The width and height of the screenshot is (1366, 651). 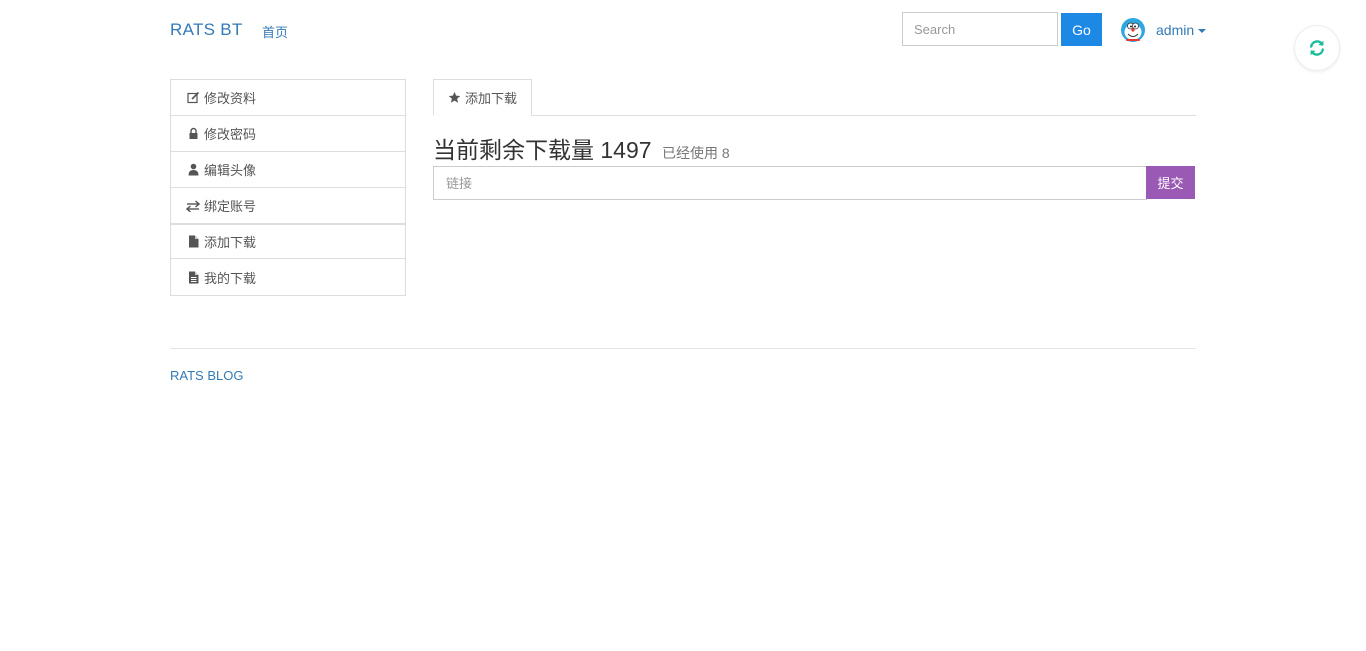 I want to click on file-text-icon, so click(x=193, y=277).